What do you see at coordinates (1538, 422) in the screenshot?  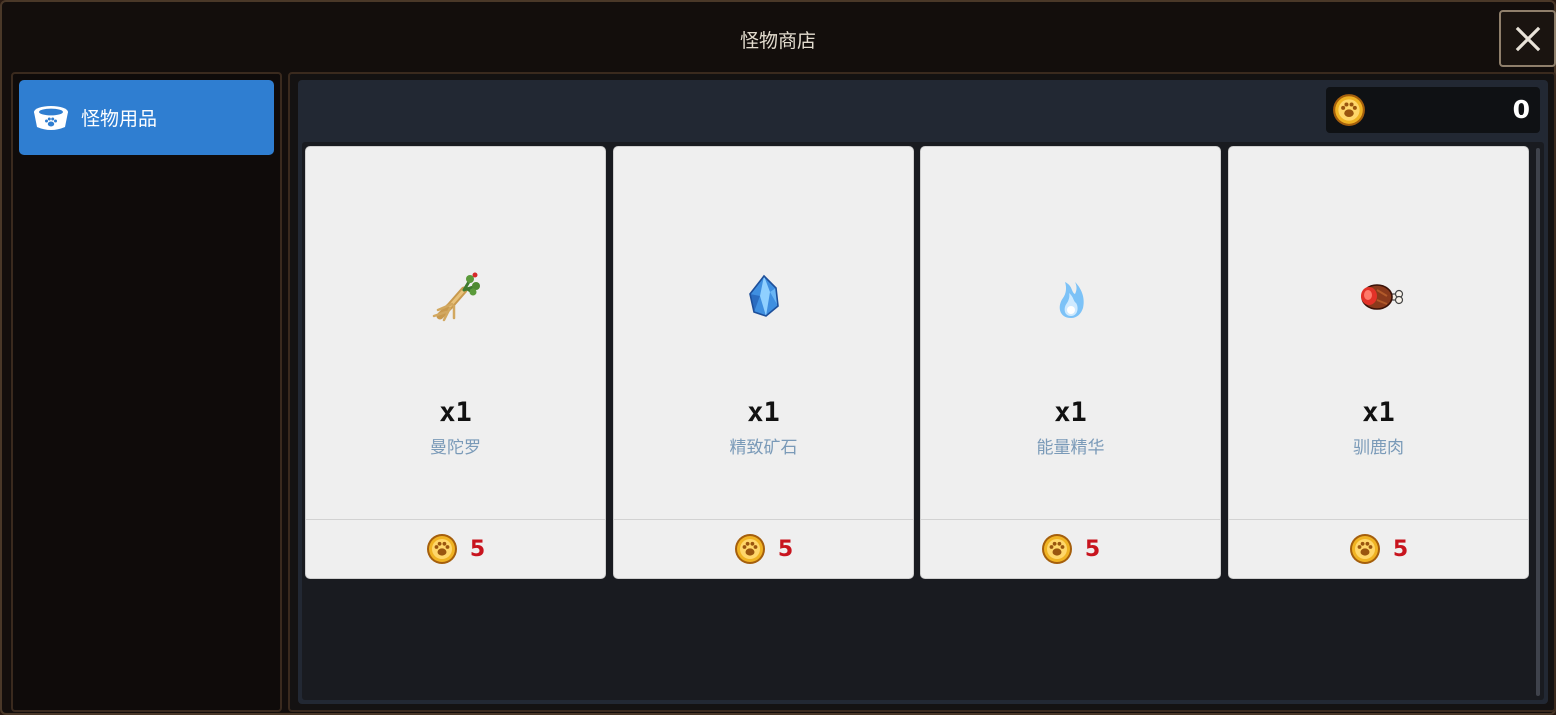 I see `scrollbar` at bounding box center [1538, 422].